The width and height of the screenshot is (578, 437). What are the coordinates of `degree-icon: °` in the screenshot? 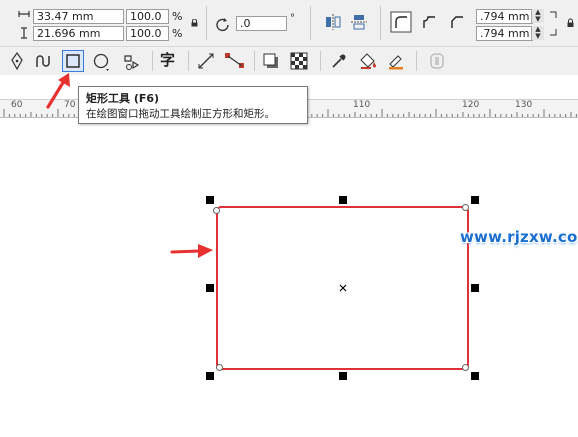 It's located at (292, 18).